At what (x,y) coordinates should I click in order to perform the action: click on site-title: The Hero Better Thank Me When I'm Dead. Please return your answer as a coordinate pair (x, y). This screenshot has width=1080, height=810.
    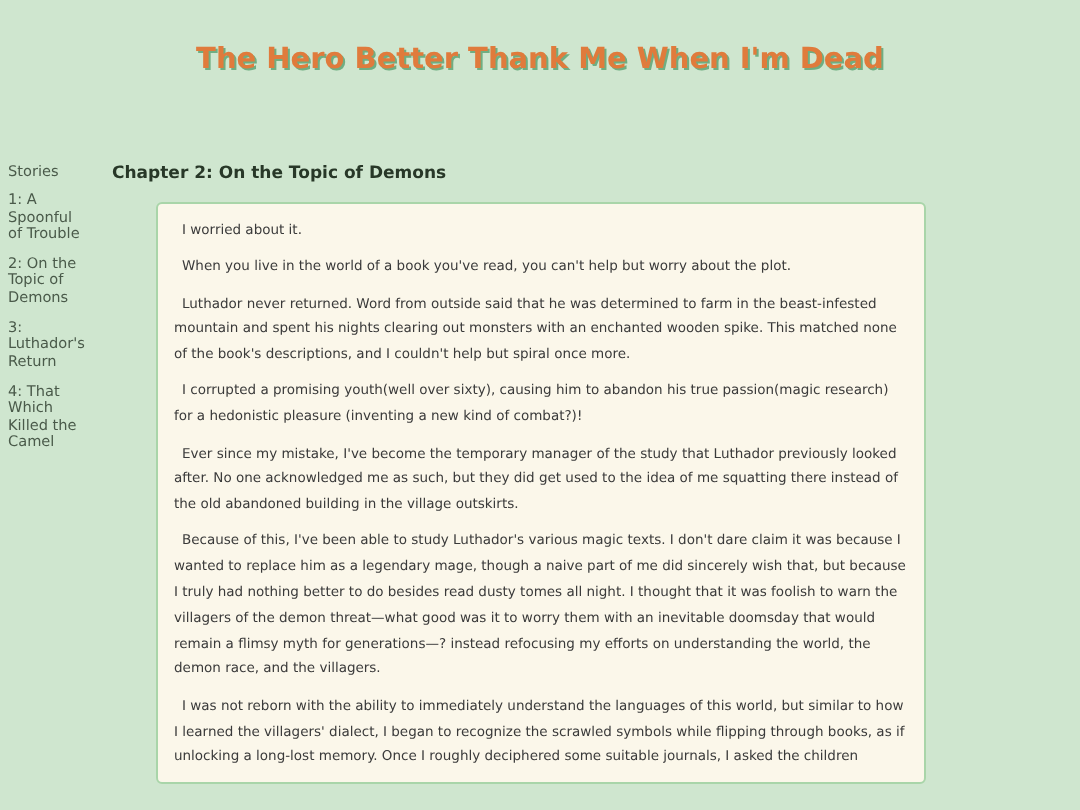
    Looking at the image, I should click on (540, 59).